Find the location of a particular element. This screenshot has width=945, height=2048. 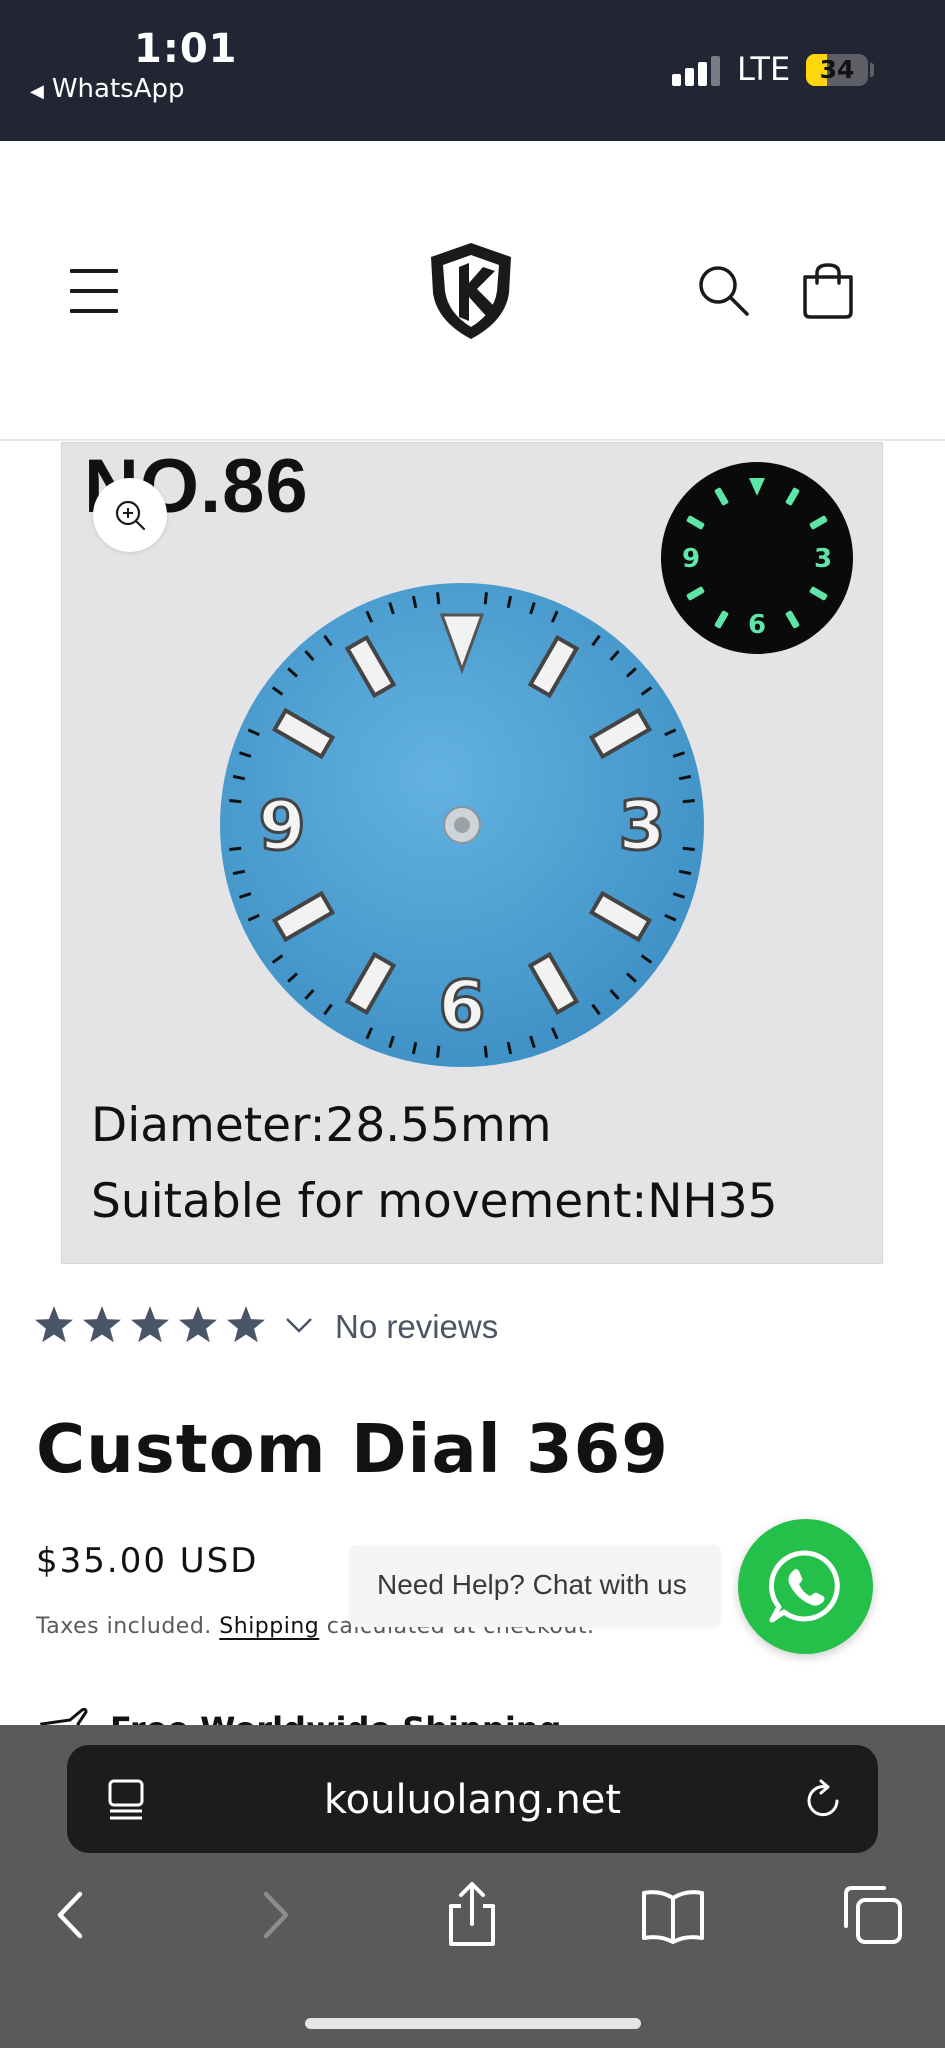

rating-stars is located at coordinates (150, 1324).